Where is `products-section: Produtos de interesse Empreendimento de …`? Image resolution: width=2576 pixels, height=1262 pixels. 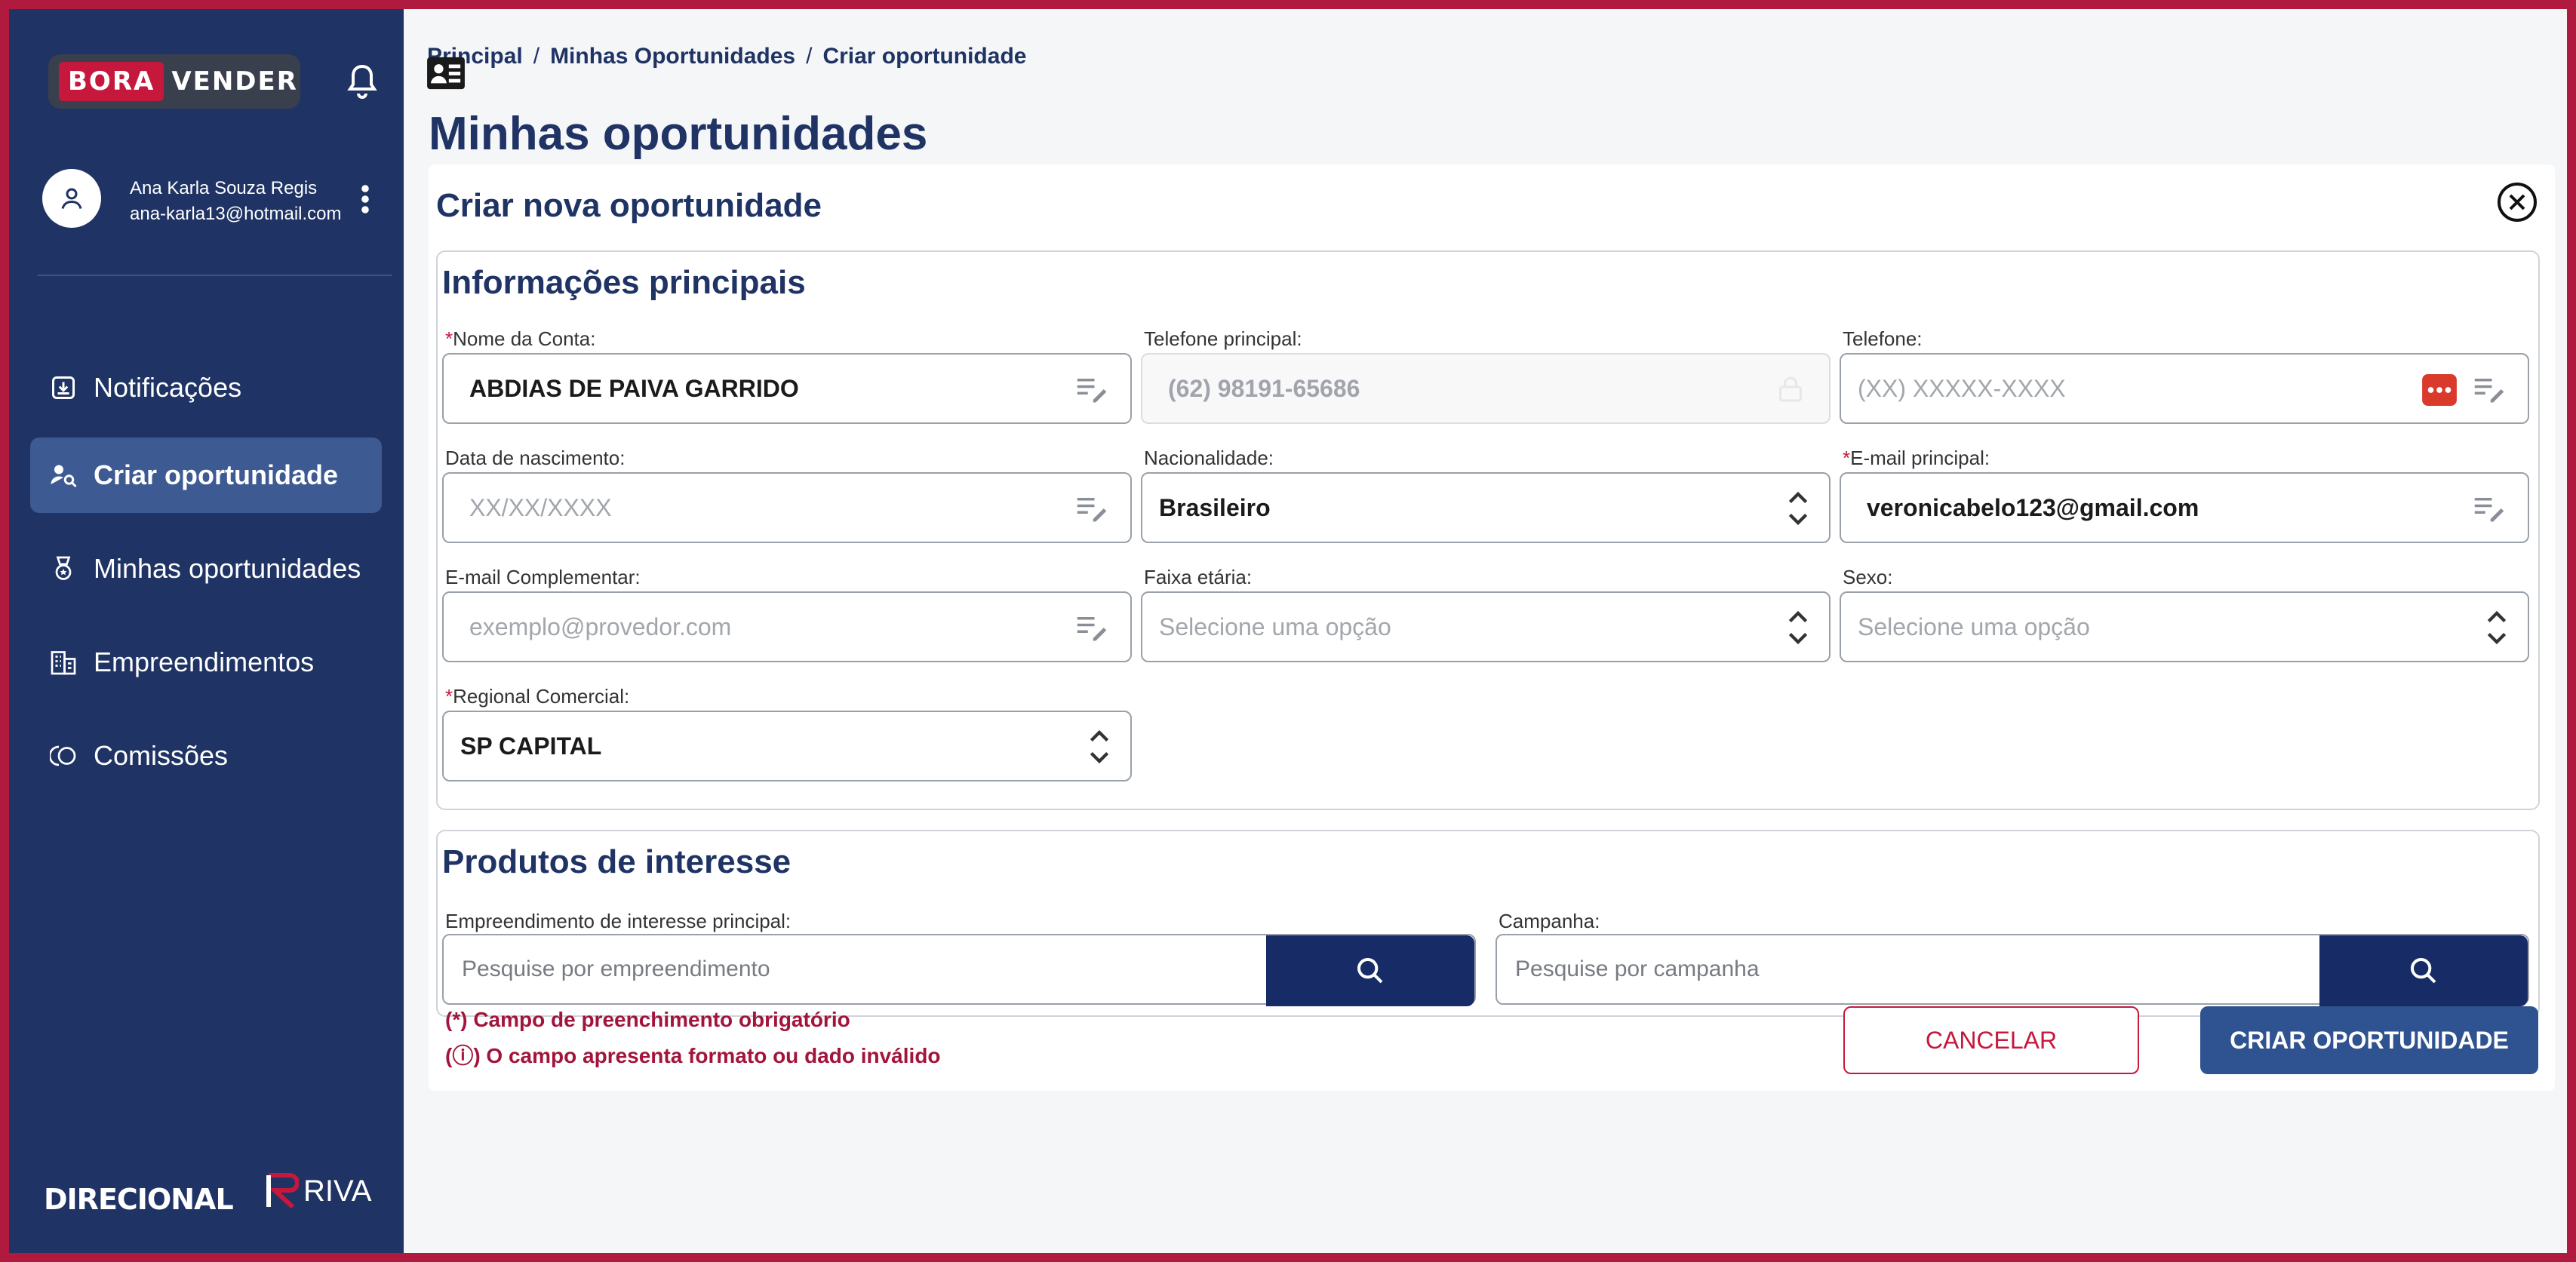 products-section: Produtos de interesse Empreendimento de … is located at coordinates (1488, 923).